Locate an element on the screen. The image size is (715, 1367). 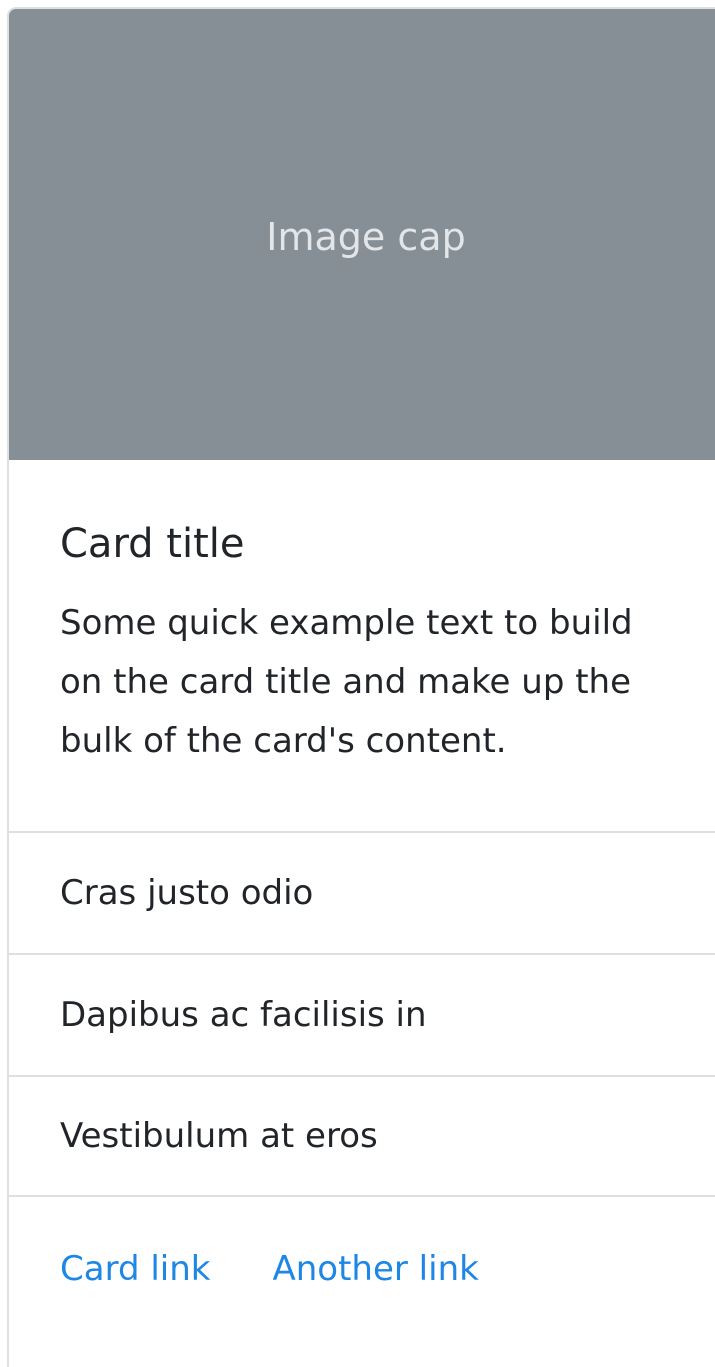
another-link: Another link is located at coordinates (375, 1269).